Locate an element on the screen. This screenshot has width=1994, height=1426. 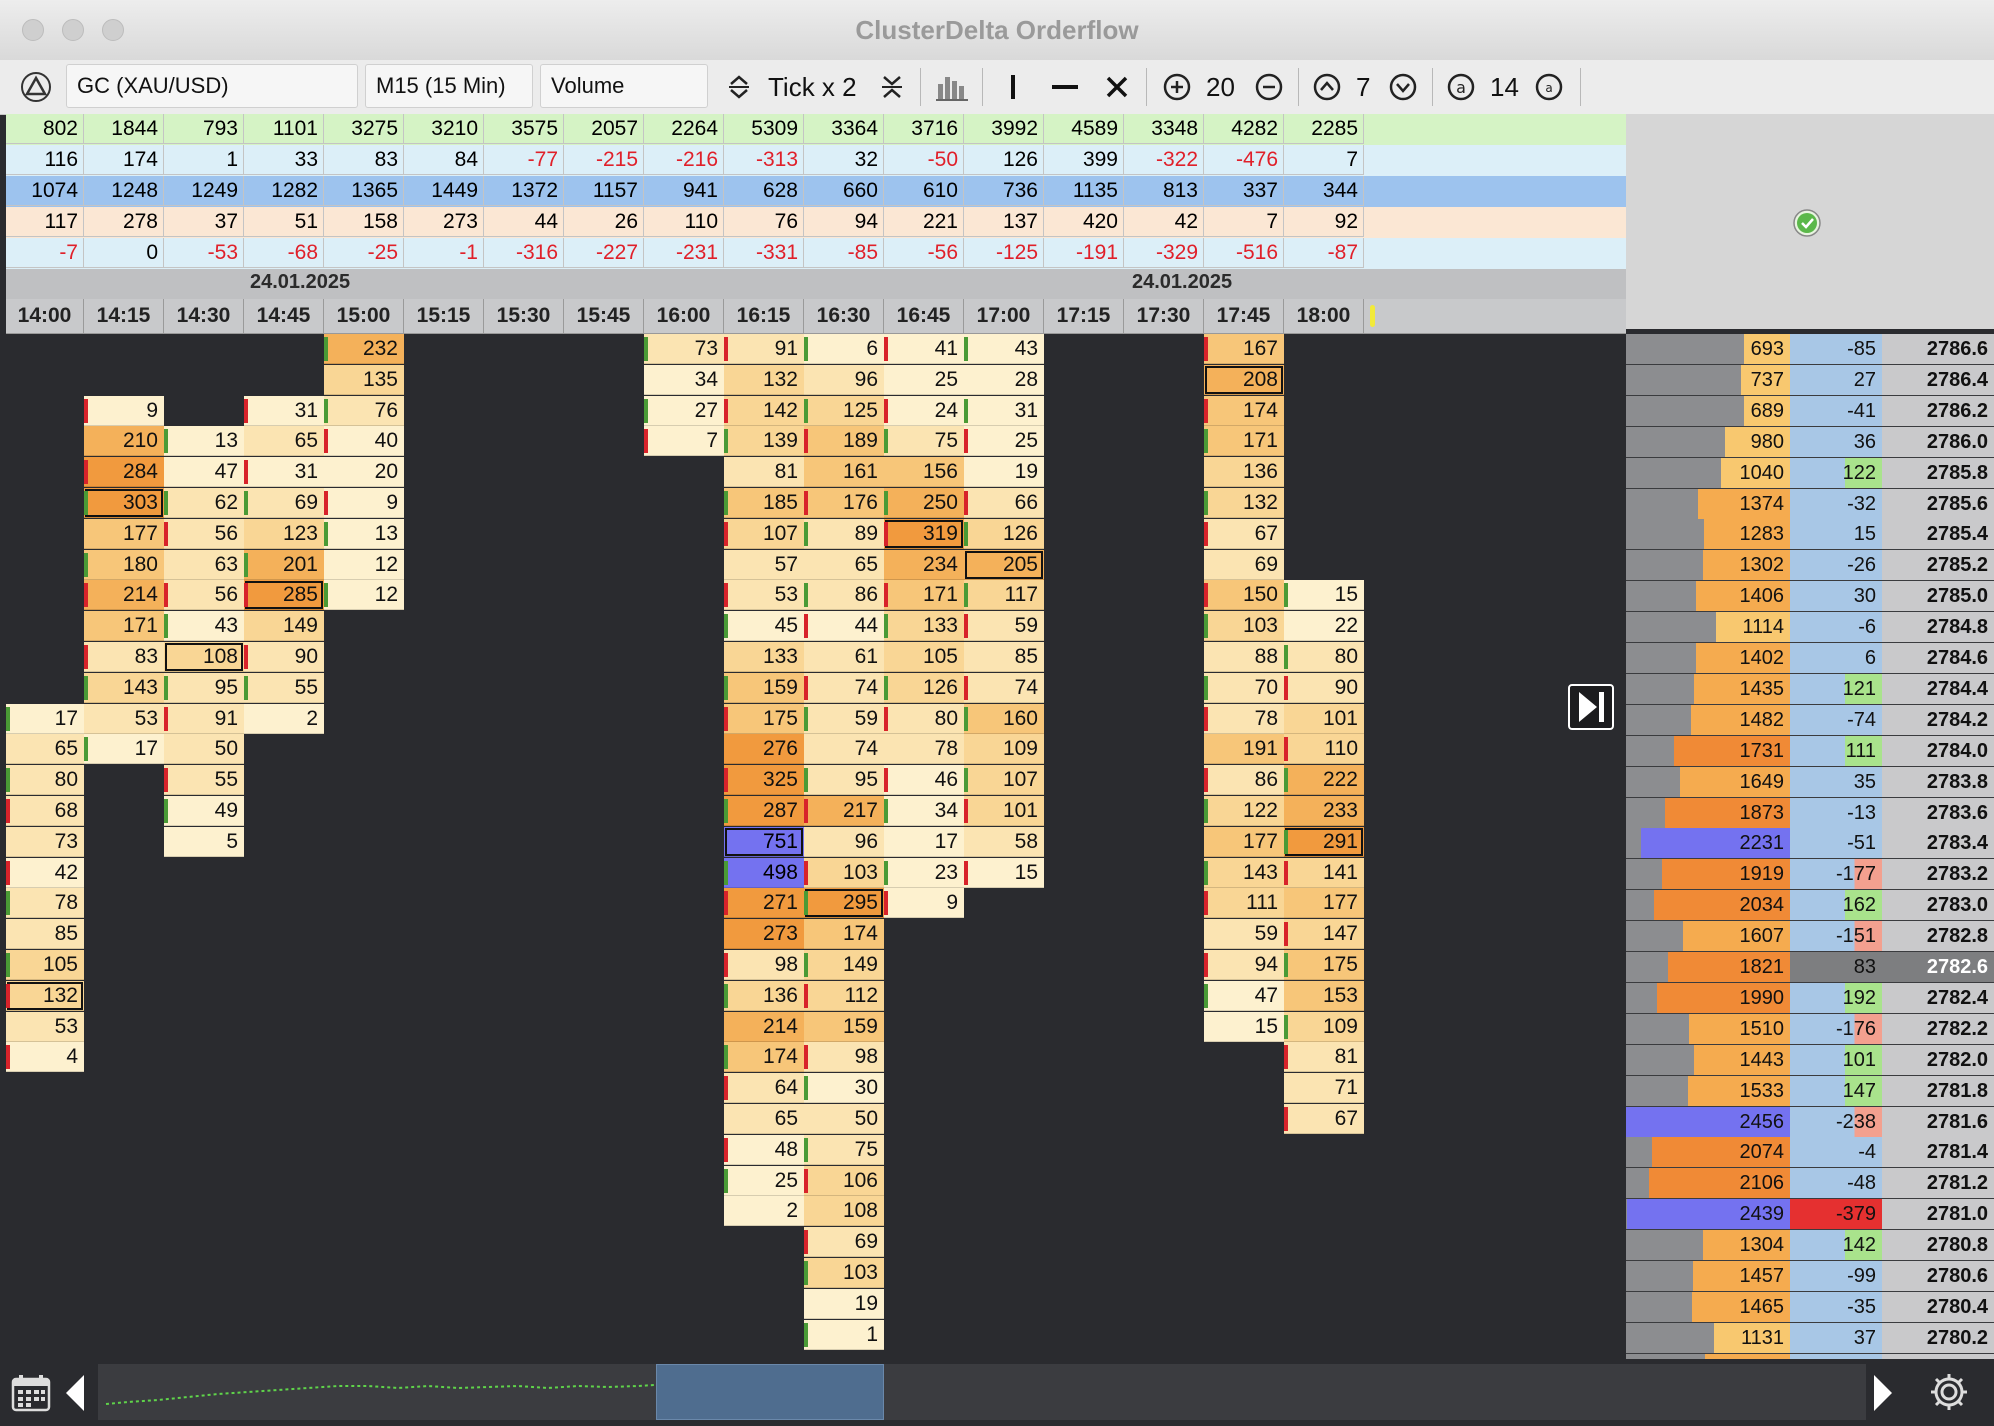
cluster-cell: 106 is located at coordinates (844, 1181).